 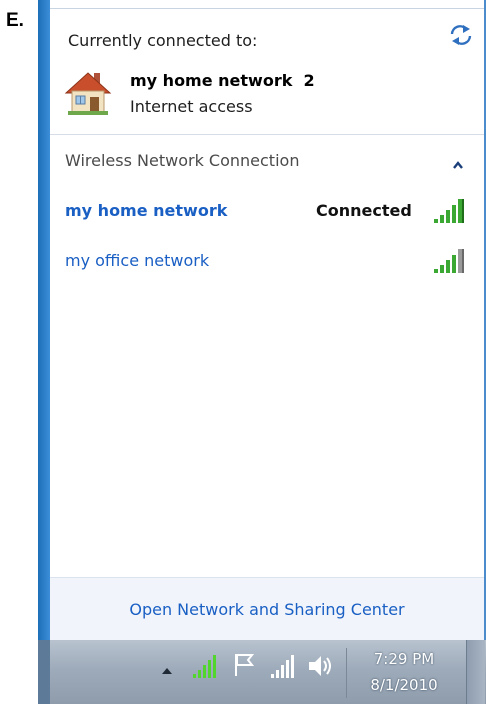 What do you see at coordinates (205, 667) in the screenshot?
I see `wireless-signal-icon` at bounding box center [205, 667].